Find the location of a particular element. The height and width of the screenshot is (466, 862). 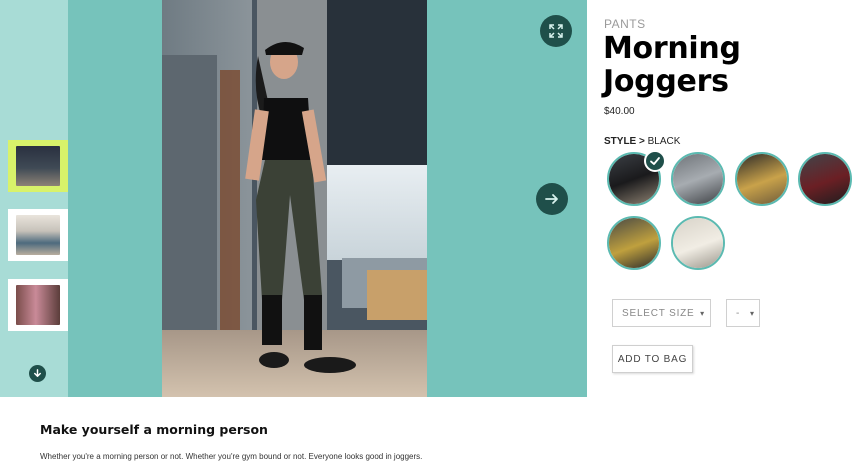

add-to-bag-button: ADD TO BAG is located at coordinates (652, 359).